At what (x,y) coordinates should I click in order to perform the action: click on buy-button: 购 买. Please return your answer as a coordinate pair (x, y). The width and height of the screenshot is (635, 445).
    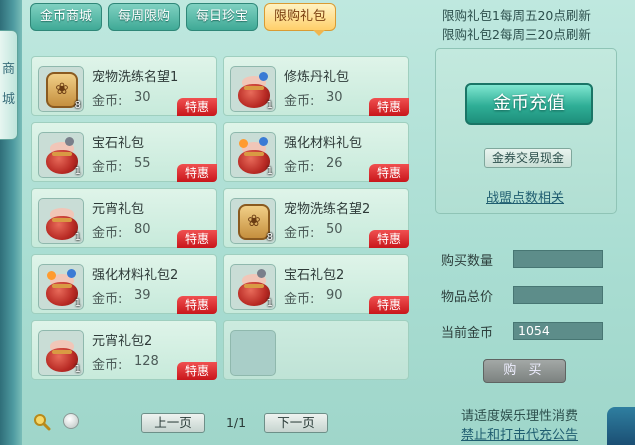
    Looking at the image, I should click on (524, 371).